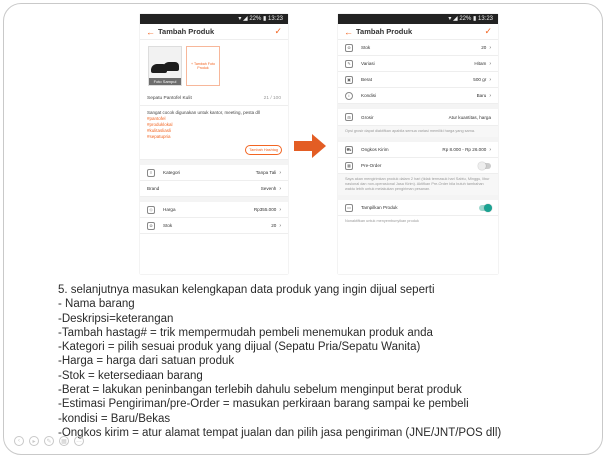 The image size is (608, 460). I want to click on row-label: Grosir, so click(367, 117).